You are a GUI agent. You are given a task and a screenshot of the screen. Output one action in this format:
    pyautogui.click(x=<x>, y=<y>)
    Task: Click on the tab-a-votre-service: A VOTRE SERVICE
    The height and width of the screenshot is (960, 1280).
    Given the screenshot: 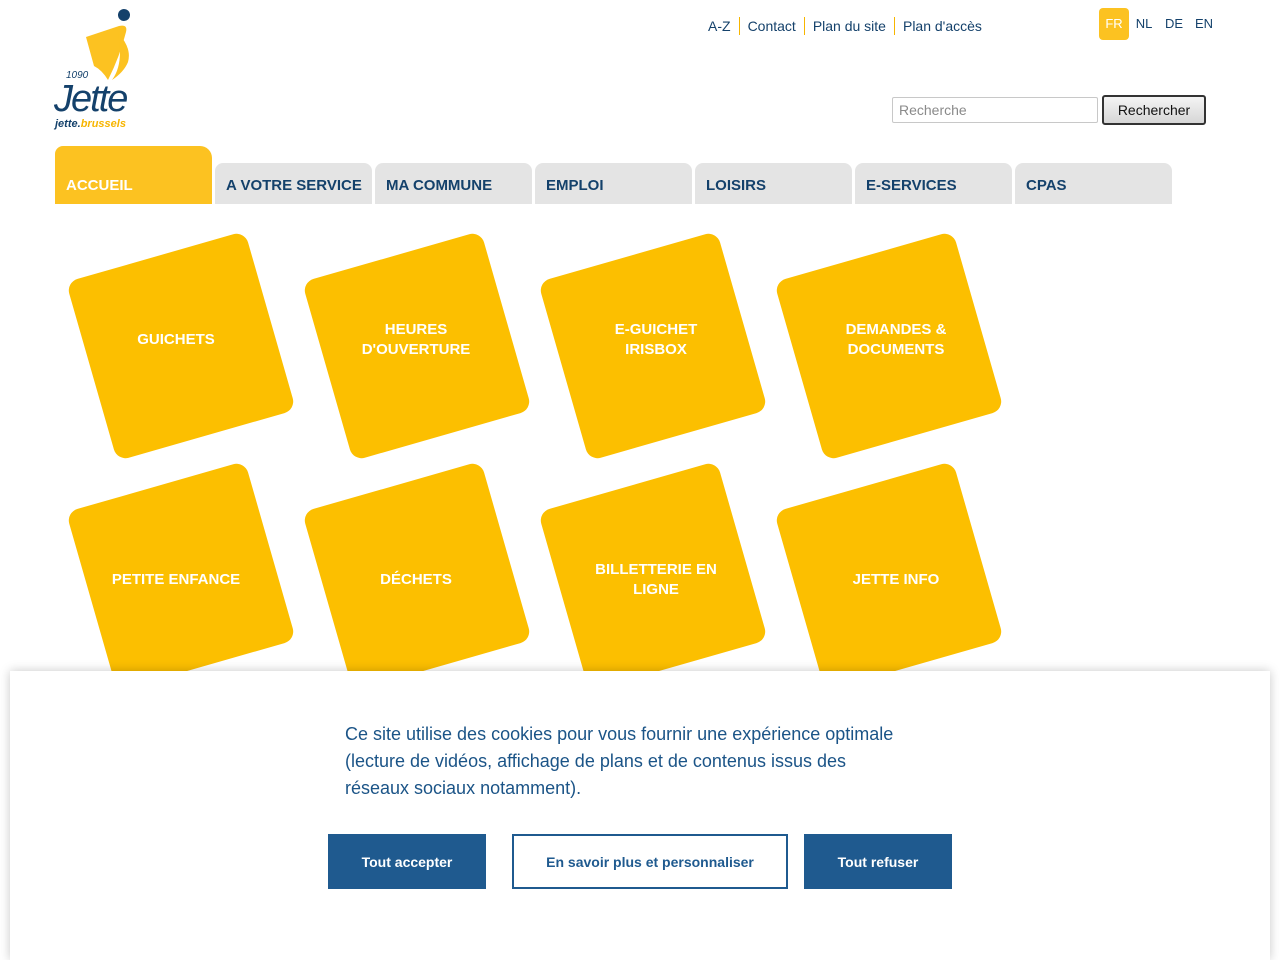 What is the action you would take?
    pyautogui.click(x=293, y=183)
    